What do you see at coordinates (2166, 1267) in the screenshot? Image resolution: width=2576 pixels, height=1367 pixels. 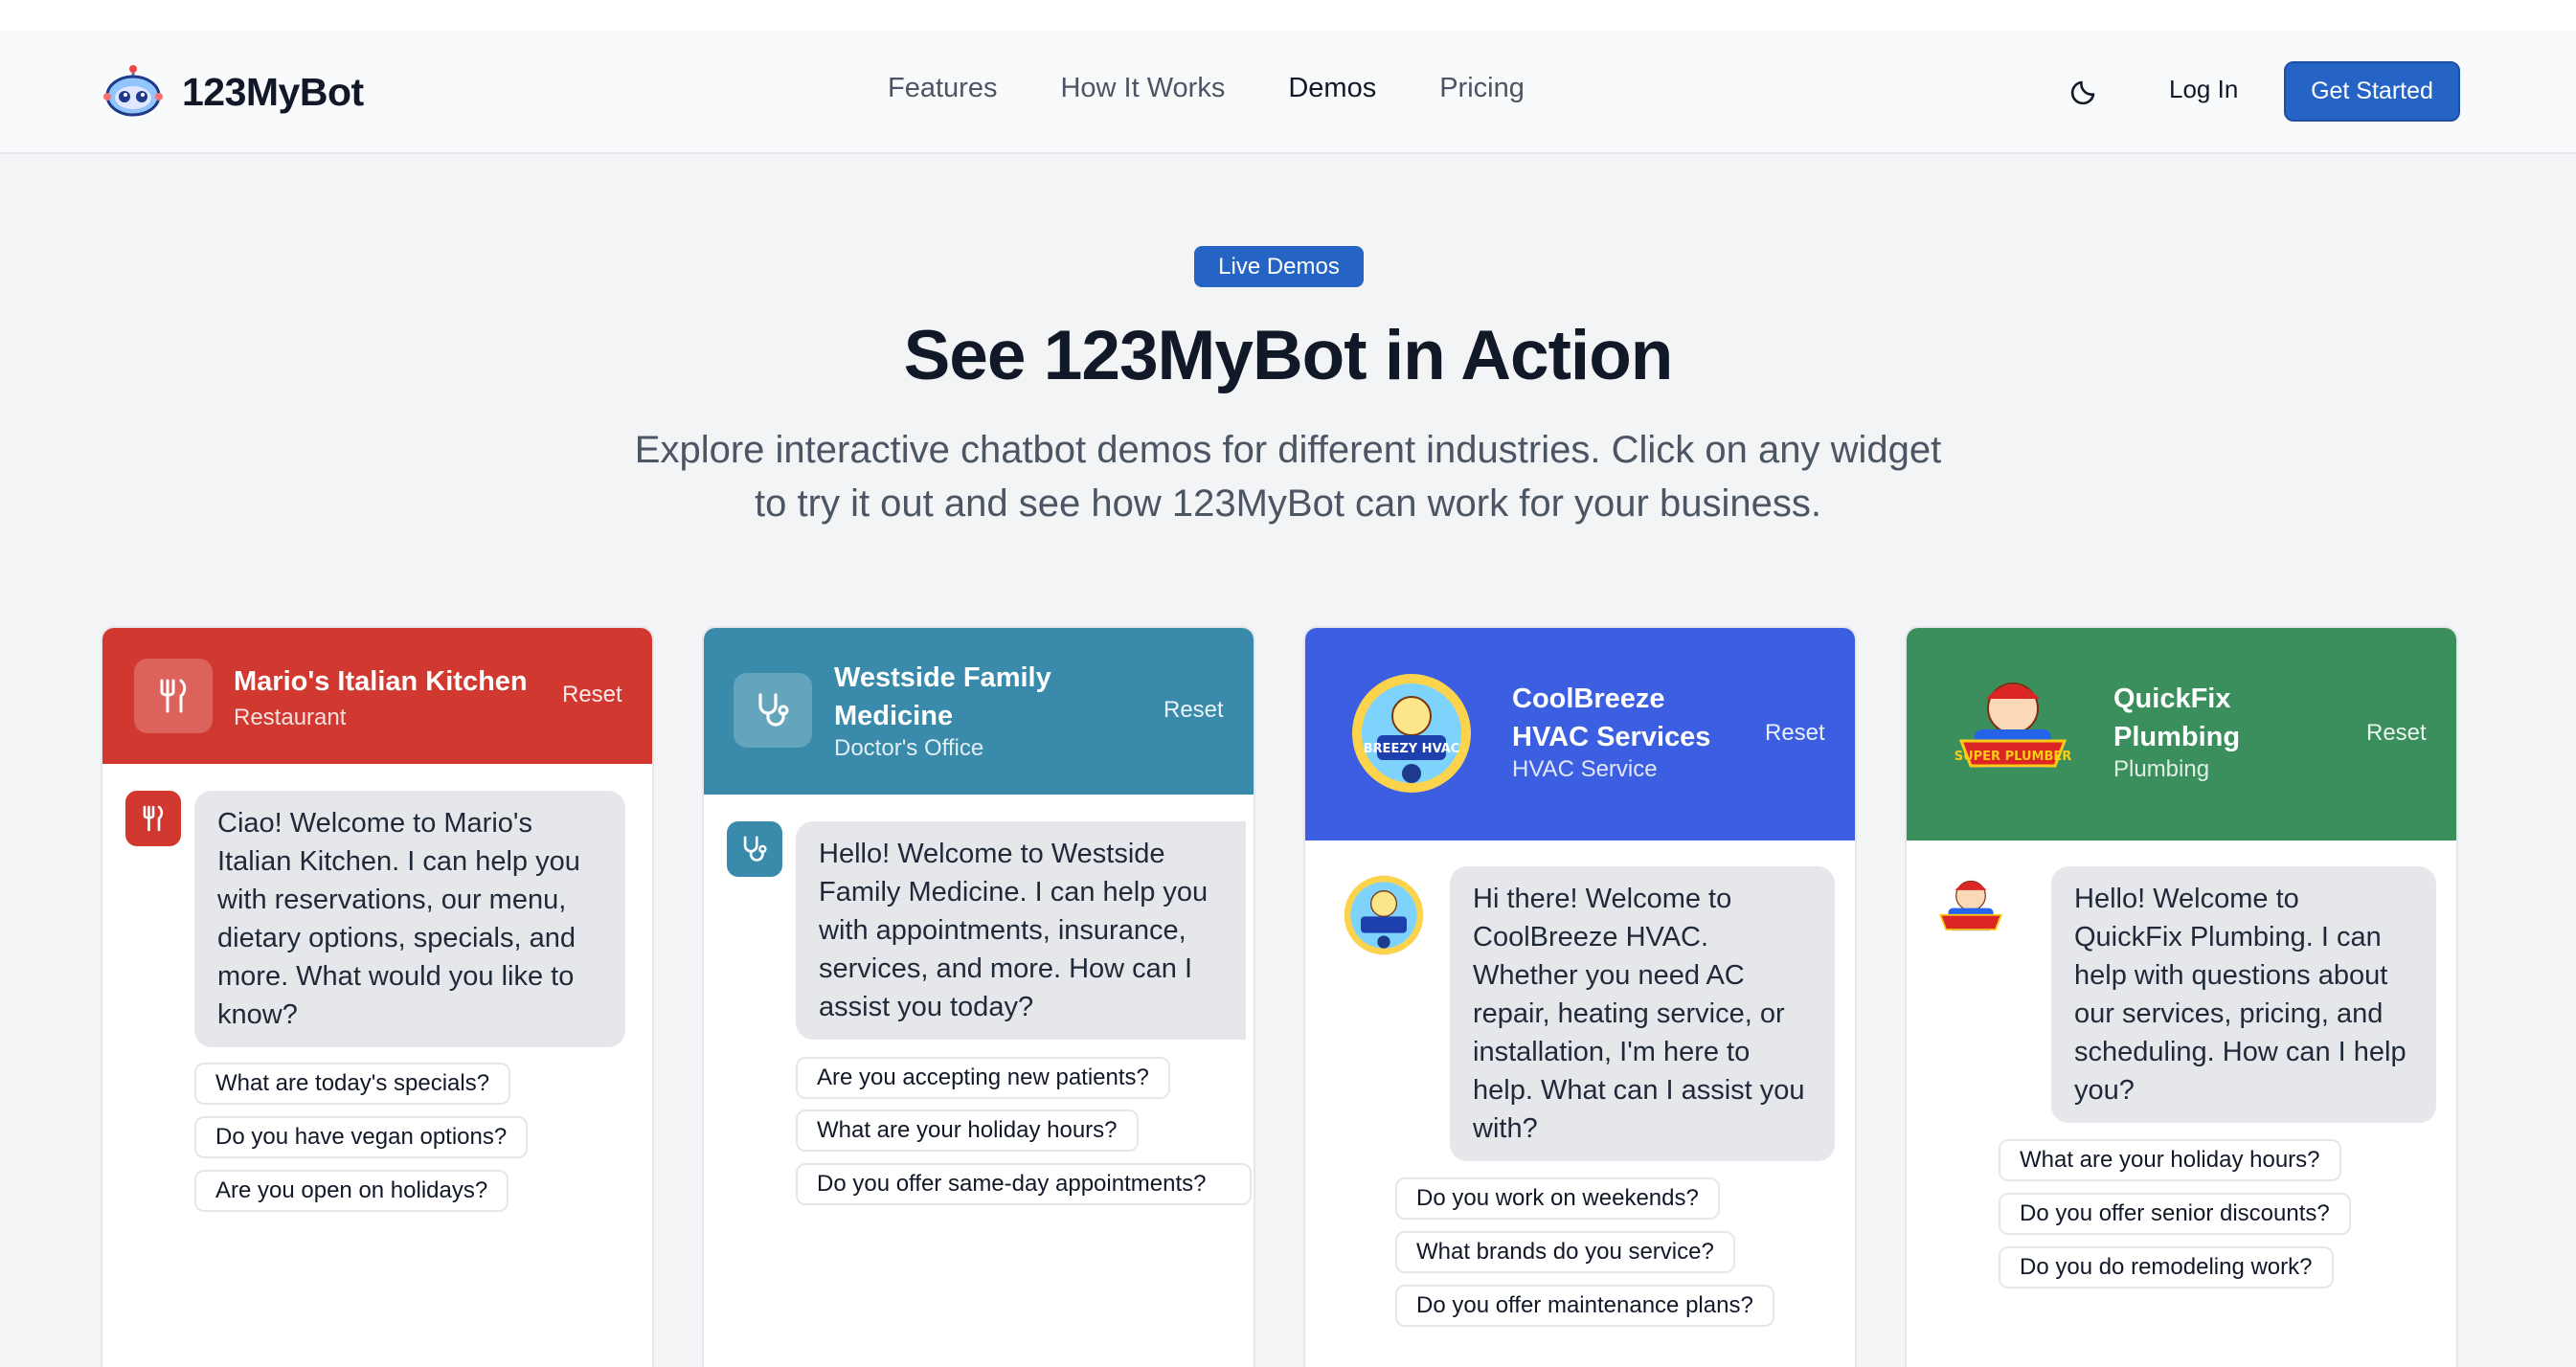 I see `suggestion-chip: Do you do remodeling work?` at bounding box center [2166, 1267].